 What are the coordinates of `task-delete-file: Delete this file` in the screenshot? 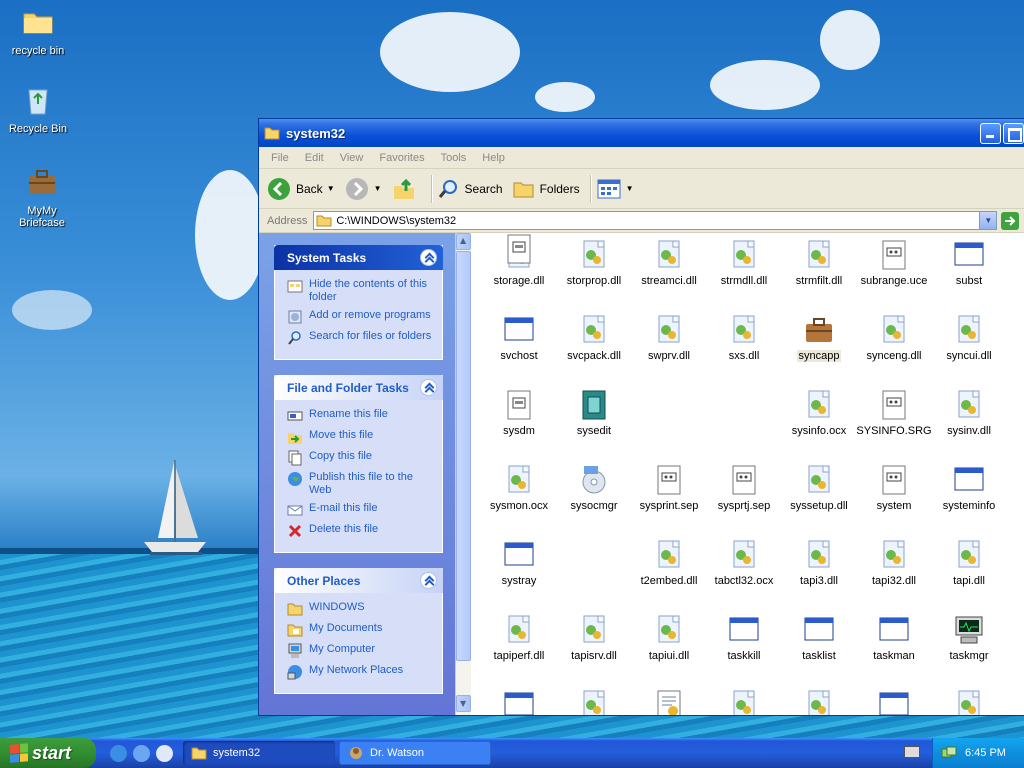 It's located at (360, 531).